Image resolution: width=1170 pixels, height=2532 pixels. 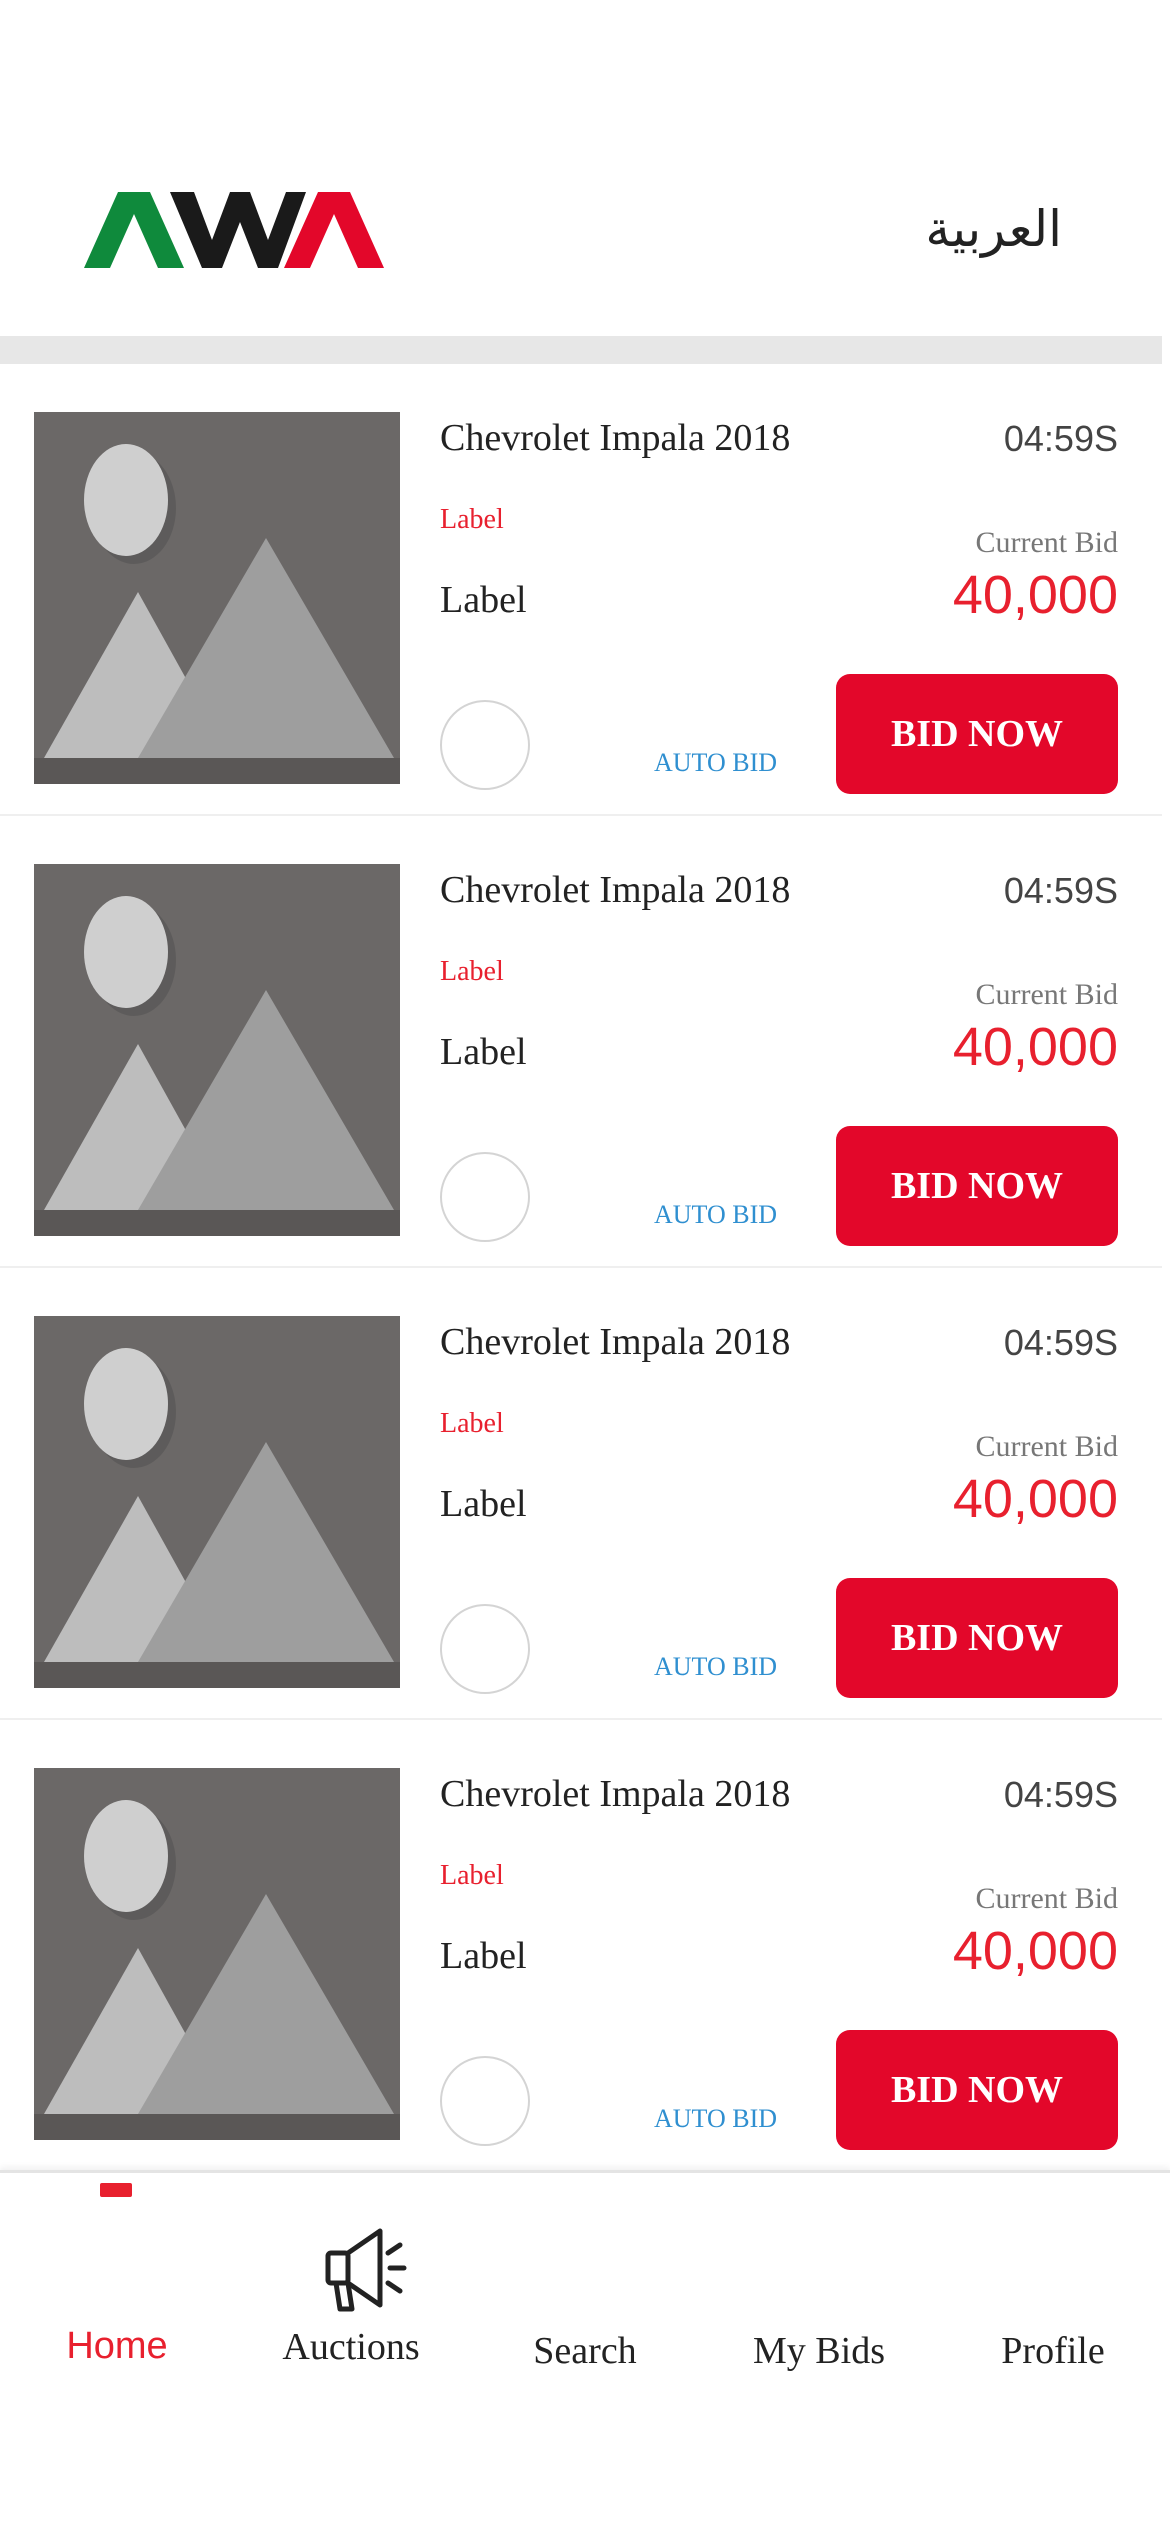 What do you see at coordinates (581, 350) in the screenshot?
I see `header-divider` at bounding box center [581, 350].